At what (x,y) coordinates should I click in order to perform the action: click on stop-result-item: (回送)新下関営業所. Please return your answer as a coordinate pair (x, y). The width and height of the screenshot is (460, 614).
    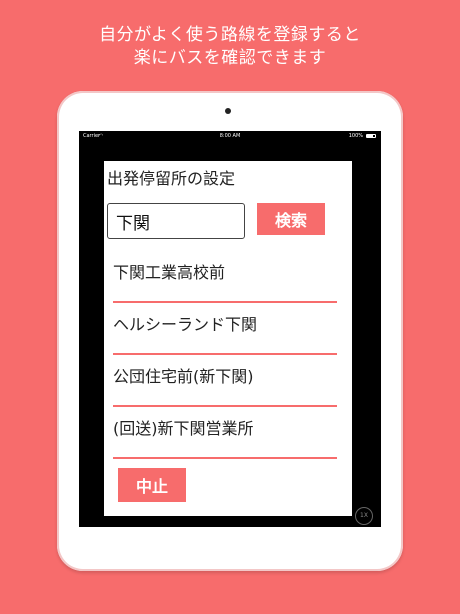
    Looking at the image, I should click on (225, 433).